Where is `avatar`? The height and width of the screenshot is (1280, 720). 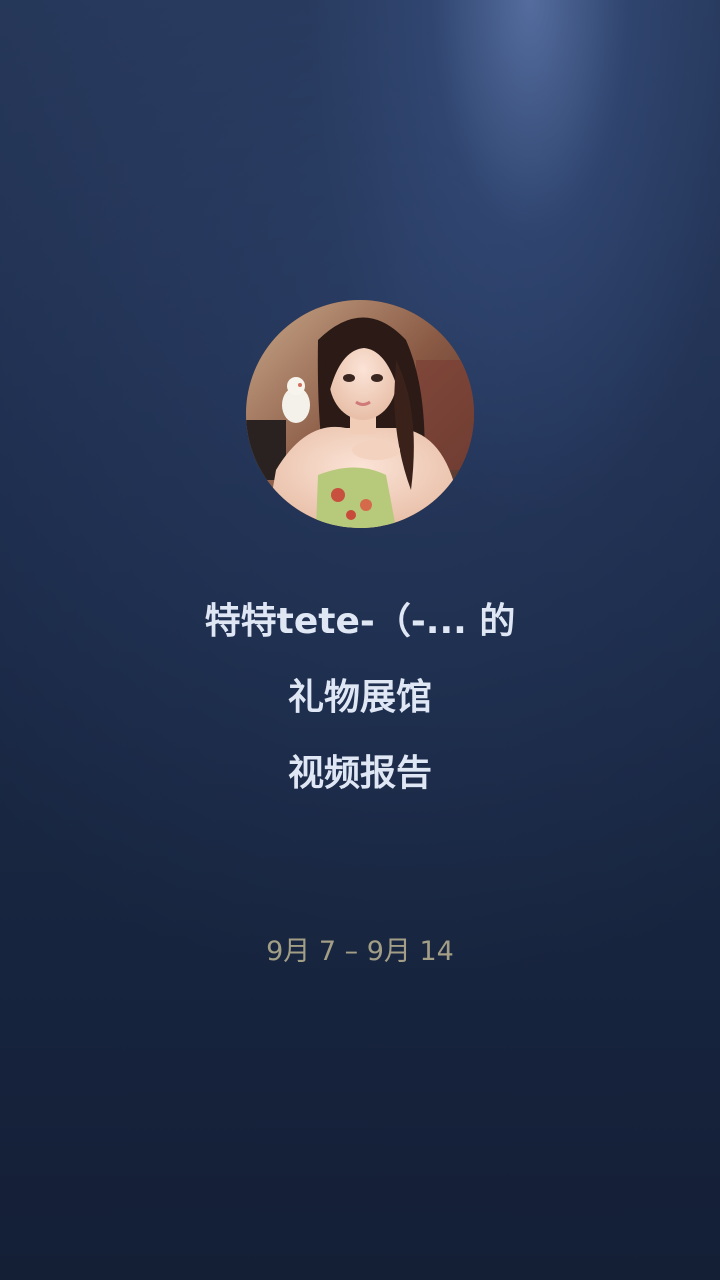
avatar is located at coordinates (360, 414).